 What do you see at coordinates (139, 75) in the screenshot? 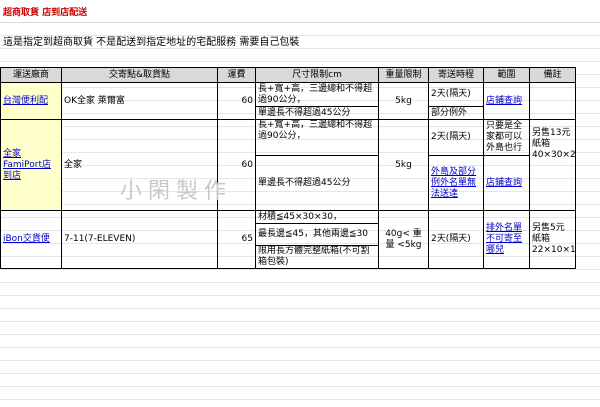
I see `col-points: 交寄點&取貨點` at bounding box center [139, 75].